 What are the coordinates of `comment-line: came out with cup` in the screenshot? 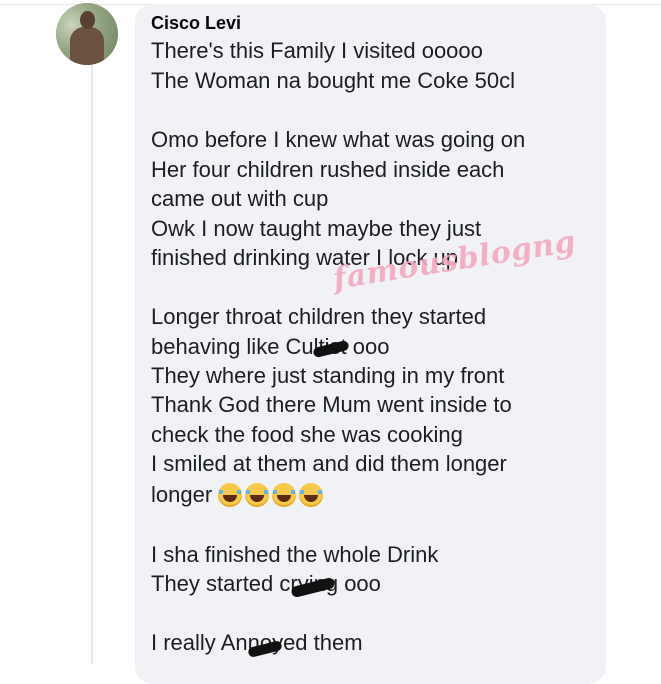 It's located at (240, 198).